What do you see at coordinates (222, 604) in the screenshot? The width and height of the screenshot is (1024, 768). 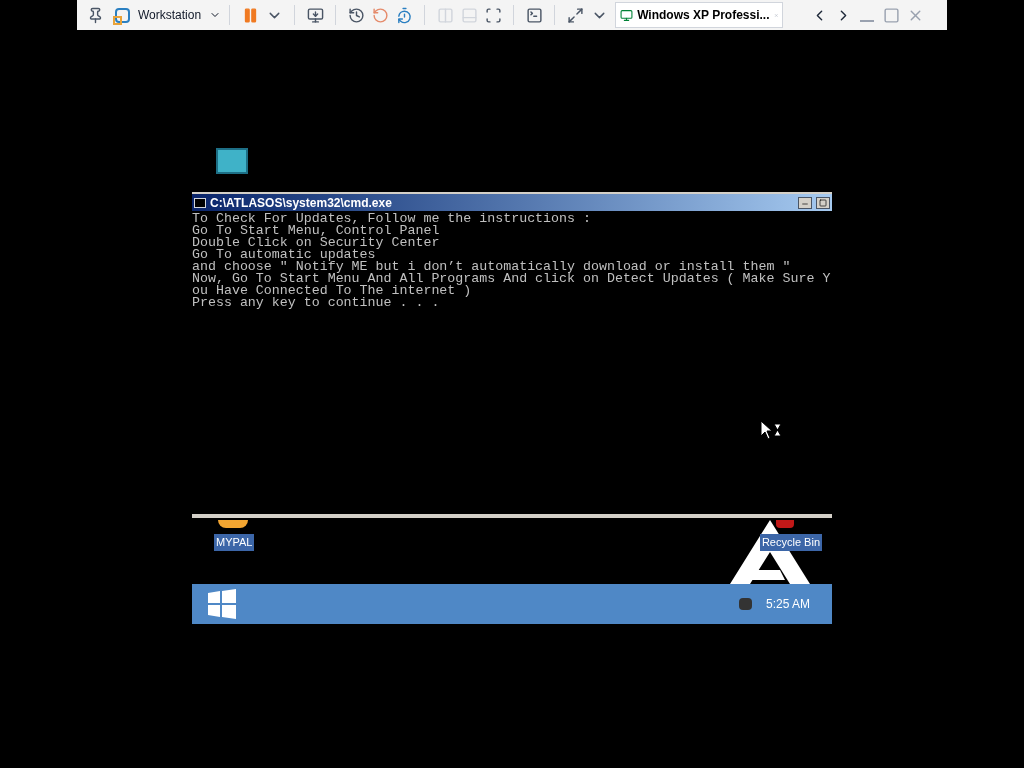 I see `start-button` at bounding box center [222, 604].